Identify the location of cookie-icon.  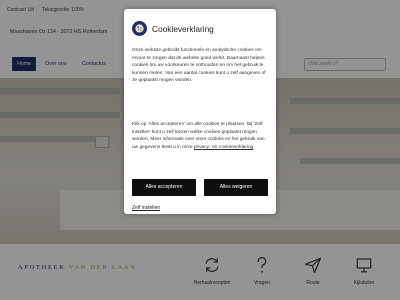
(139, 28).